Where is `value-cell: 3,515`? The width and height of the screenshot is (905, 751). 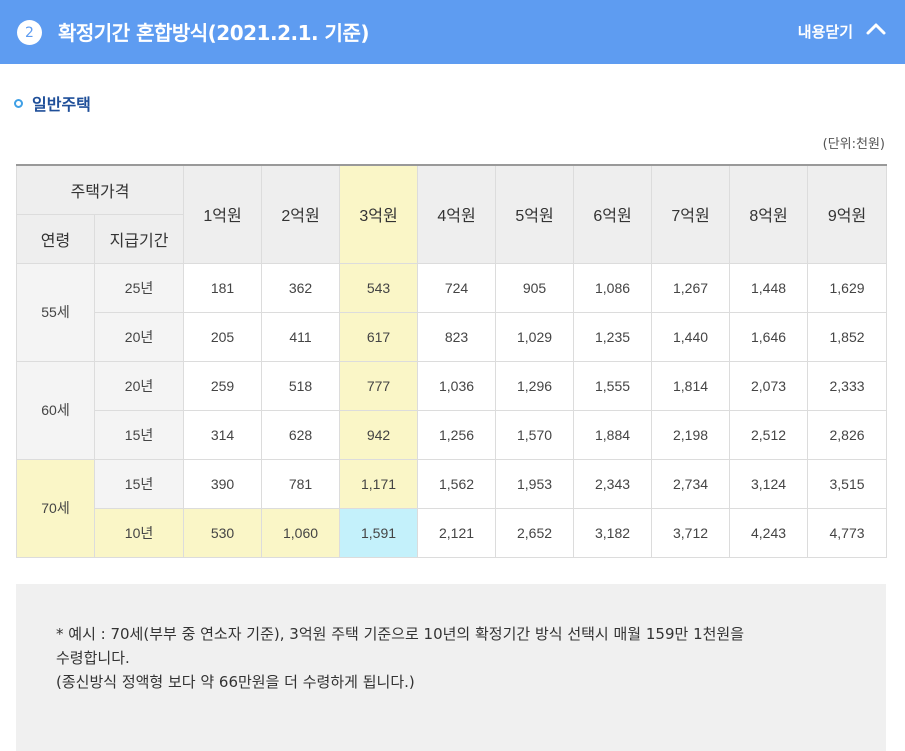 value-cell: 3,515 is located at coordinates (847, 483).